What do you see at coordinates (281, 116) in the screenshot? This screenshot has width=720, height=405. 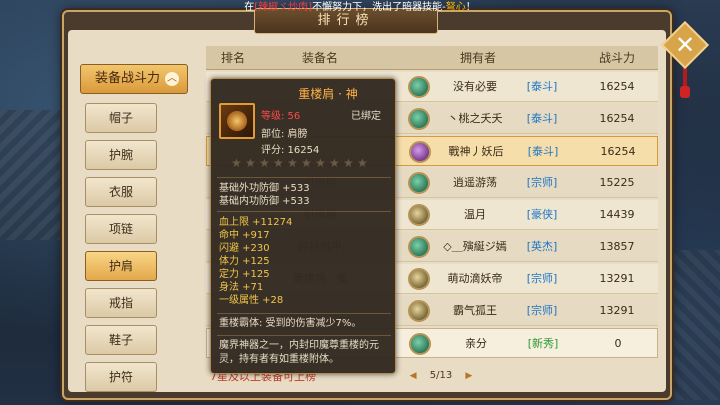 I see `tooltip-level: 等级: 56` at bounding box center [281, 116].